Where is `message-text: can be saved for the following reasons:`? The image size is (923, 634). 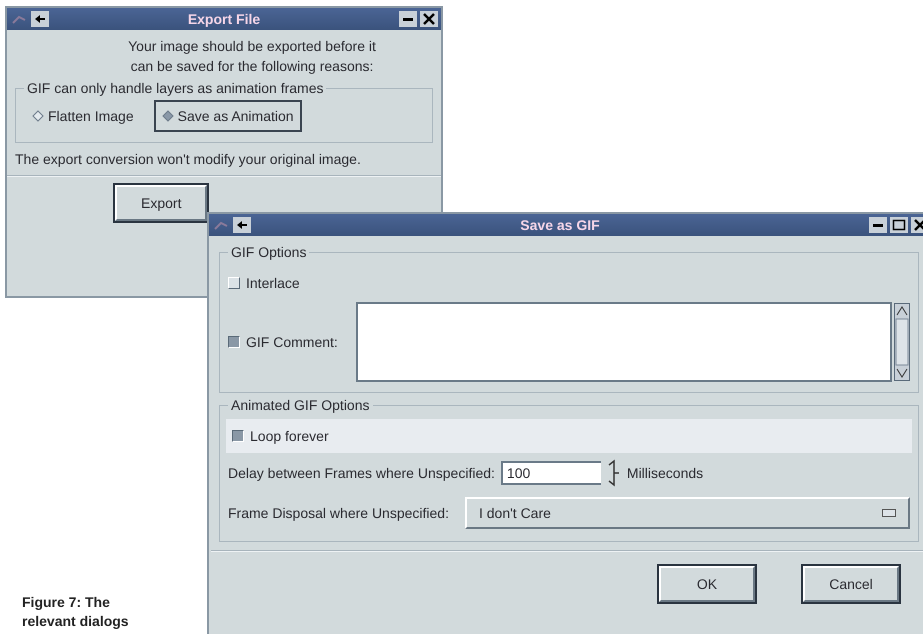 message-text: can be saved for the following reasons: is located at coordinates (252, 66).